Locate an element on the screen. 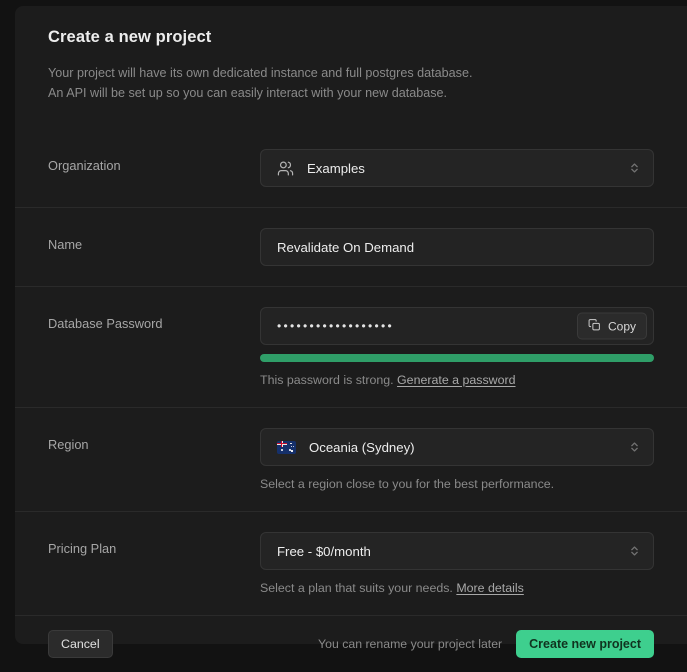 The height and width of the screenshot is (672, 687). more-details-link: More details is located at coordinates (490, 588).